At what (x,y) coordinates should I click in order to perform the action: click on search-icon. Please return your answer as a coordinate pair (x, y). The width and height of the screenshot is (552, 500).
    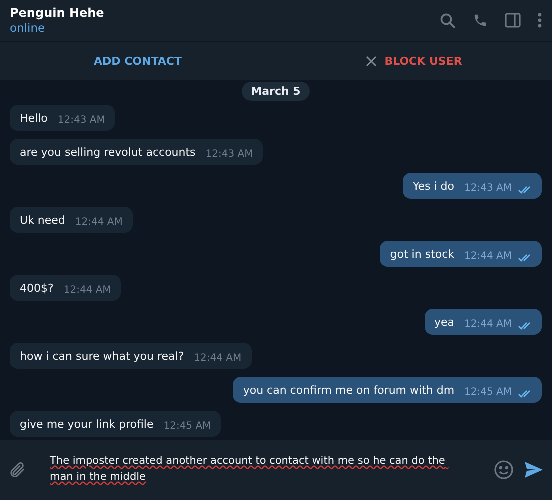
    Looking at the image, I should click on (448, 20).